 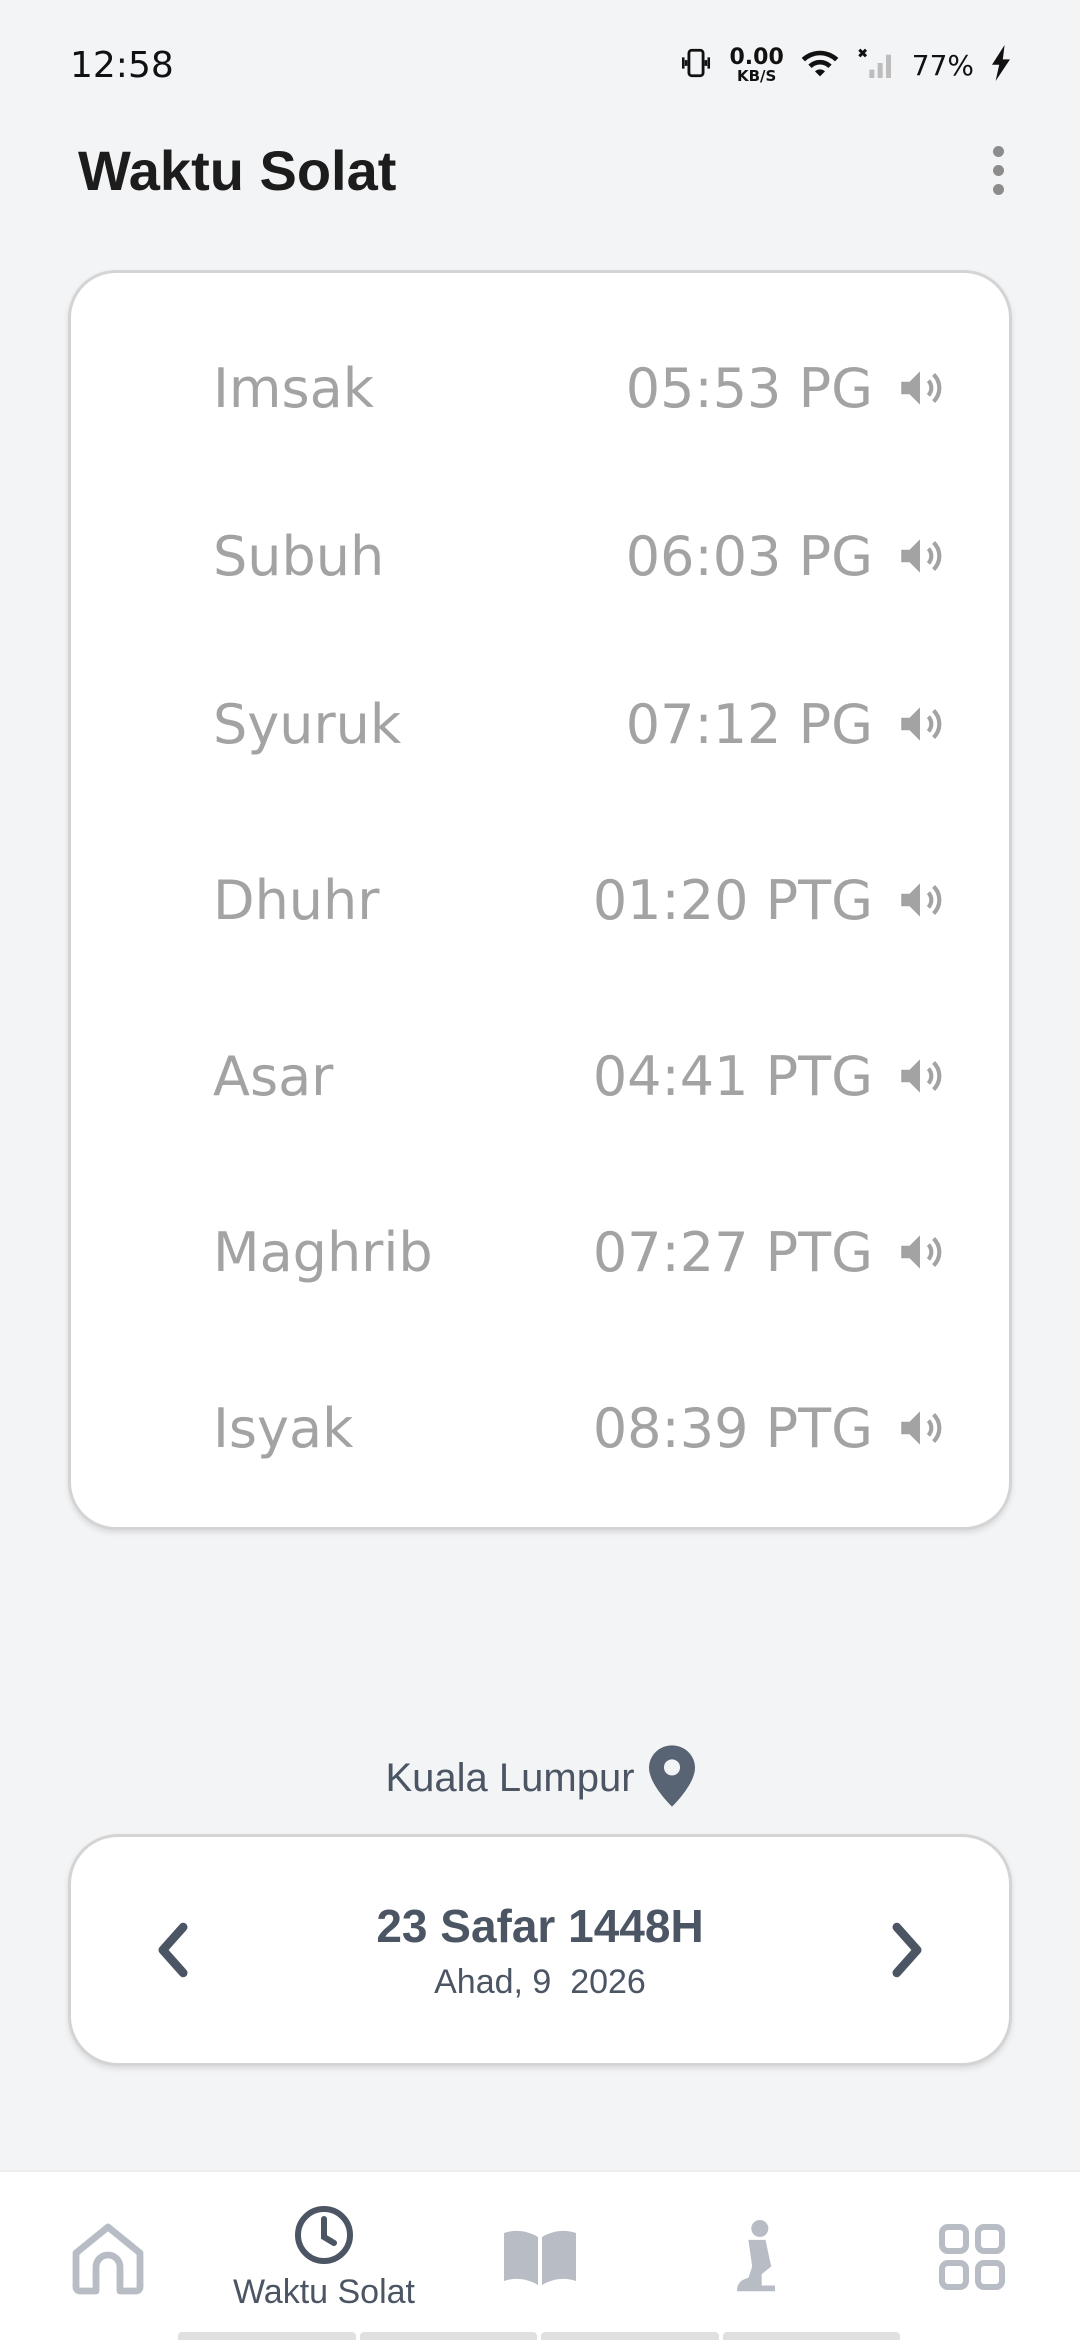 I want to click on prayer-time: 07:12 PG, so click(x=749, y=724).